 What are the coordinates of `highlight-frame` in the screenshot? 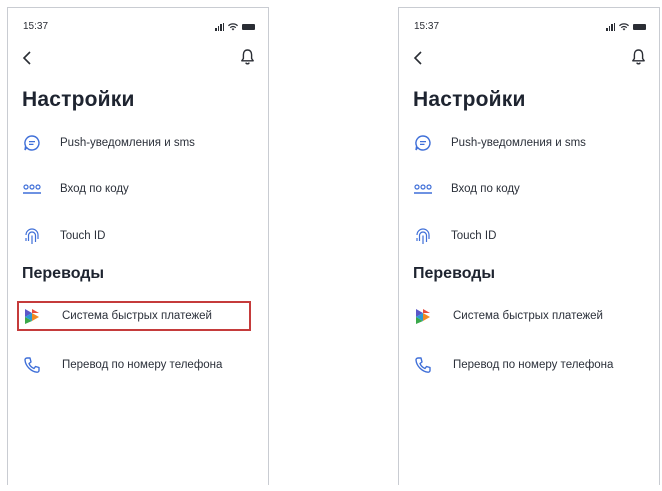 It's located at (134, 316).